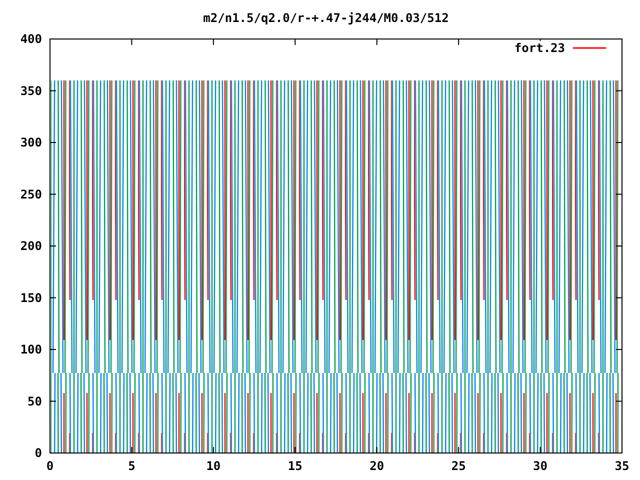  Describe the element at coordinates (539, 48) in the screenshot. I see `legend-label: fort.23` at that location.